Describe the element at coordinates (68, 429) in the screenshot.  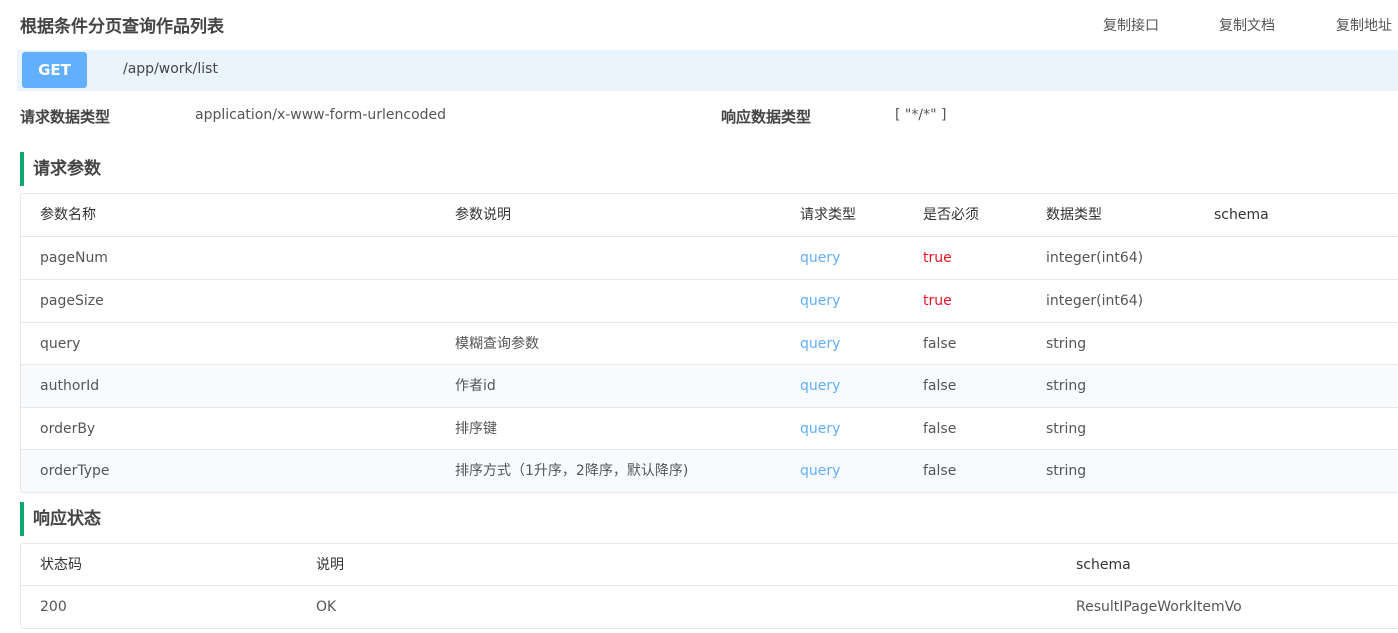
I see `param-name: orderBy` at that location.